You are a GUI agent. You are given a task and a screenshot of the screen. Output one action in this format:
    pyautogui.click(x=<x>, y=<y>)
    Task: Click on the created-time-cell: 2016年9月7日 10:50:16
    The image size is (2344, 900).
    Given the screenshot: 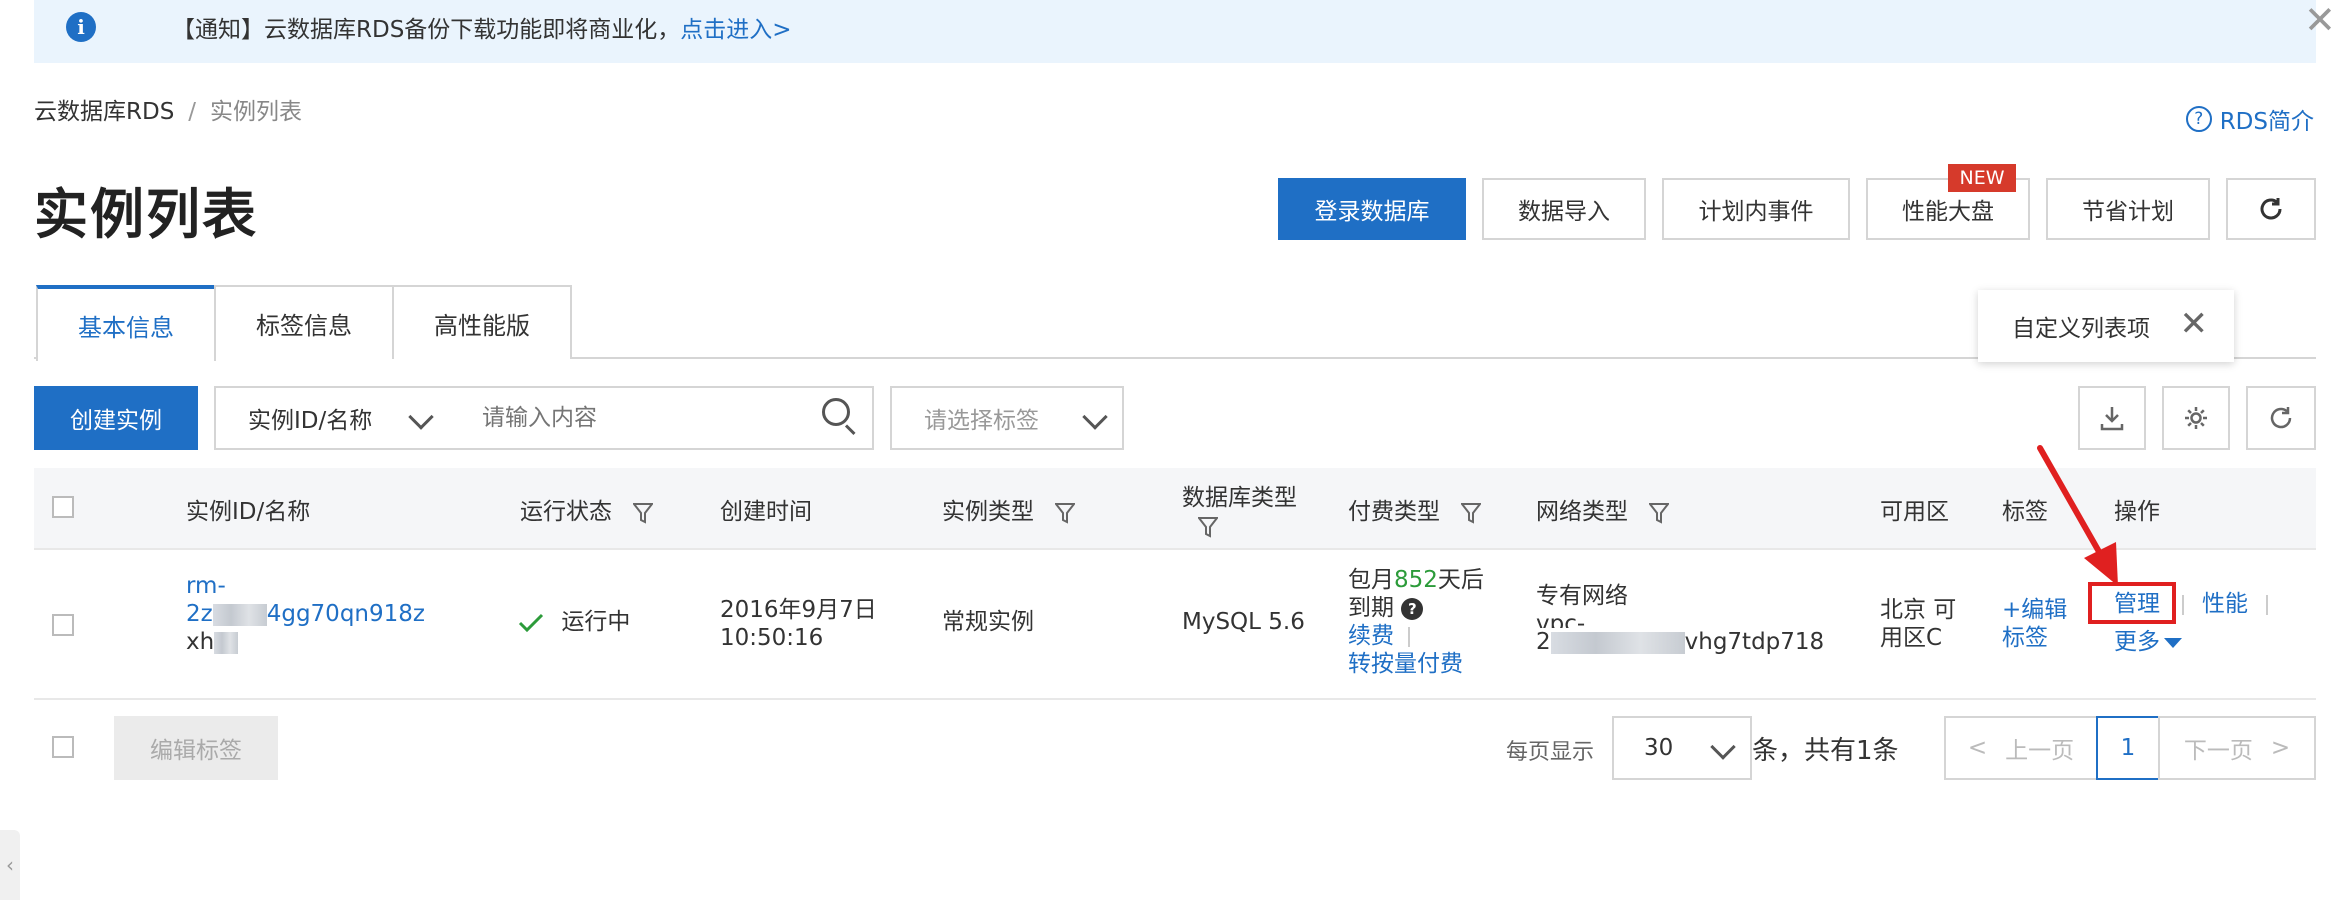 What is the action you would take?
    pyautogui.click(x=798, y=624)
    